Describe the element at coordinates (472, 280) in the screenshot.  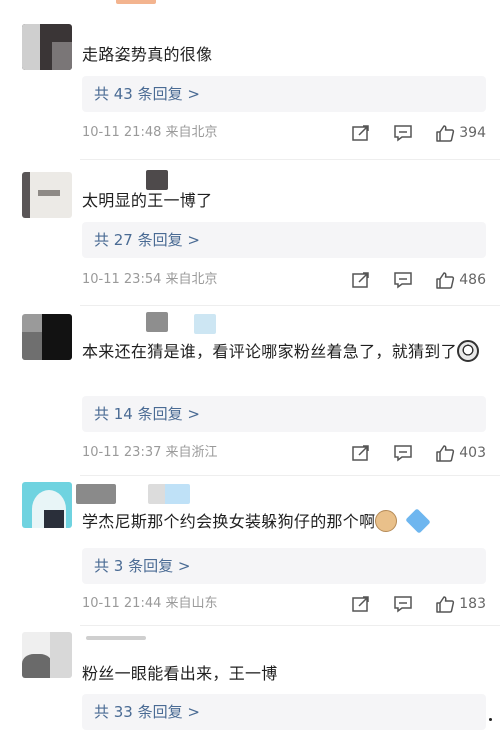
I see `like-count: 486` at that location.